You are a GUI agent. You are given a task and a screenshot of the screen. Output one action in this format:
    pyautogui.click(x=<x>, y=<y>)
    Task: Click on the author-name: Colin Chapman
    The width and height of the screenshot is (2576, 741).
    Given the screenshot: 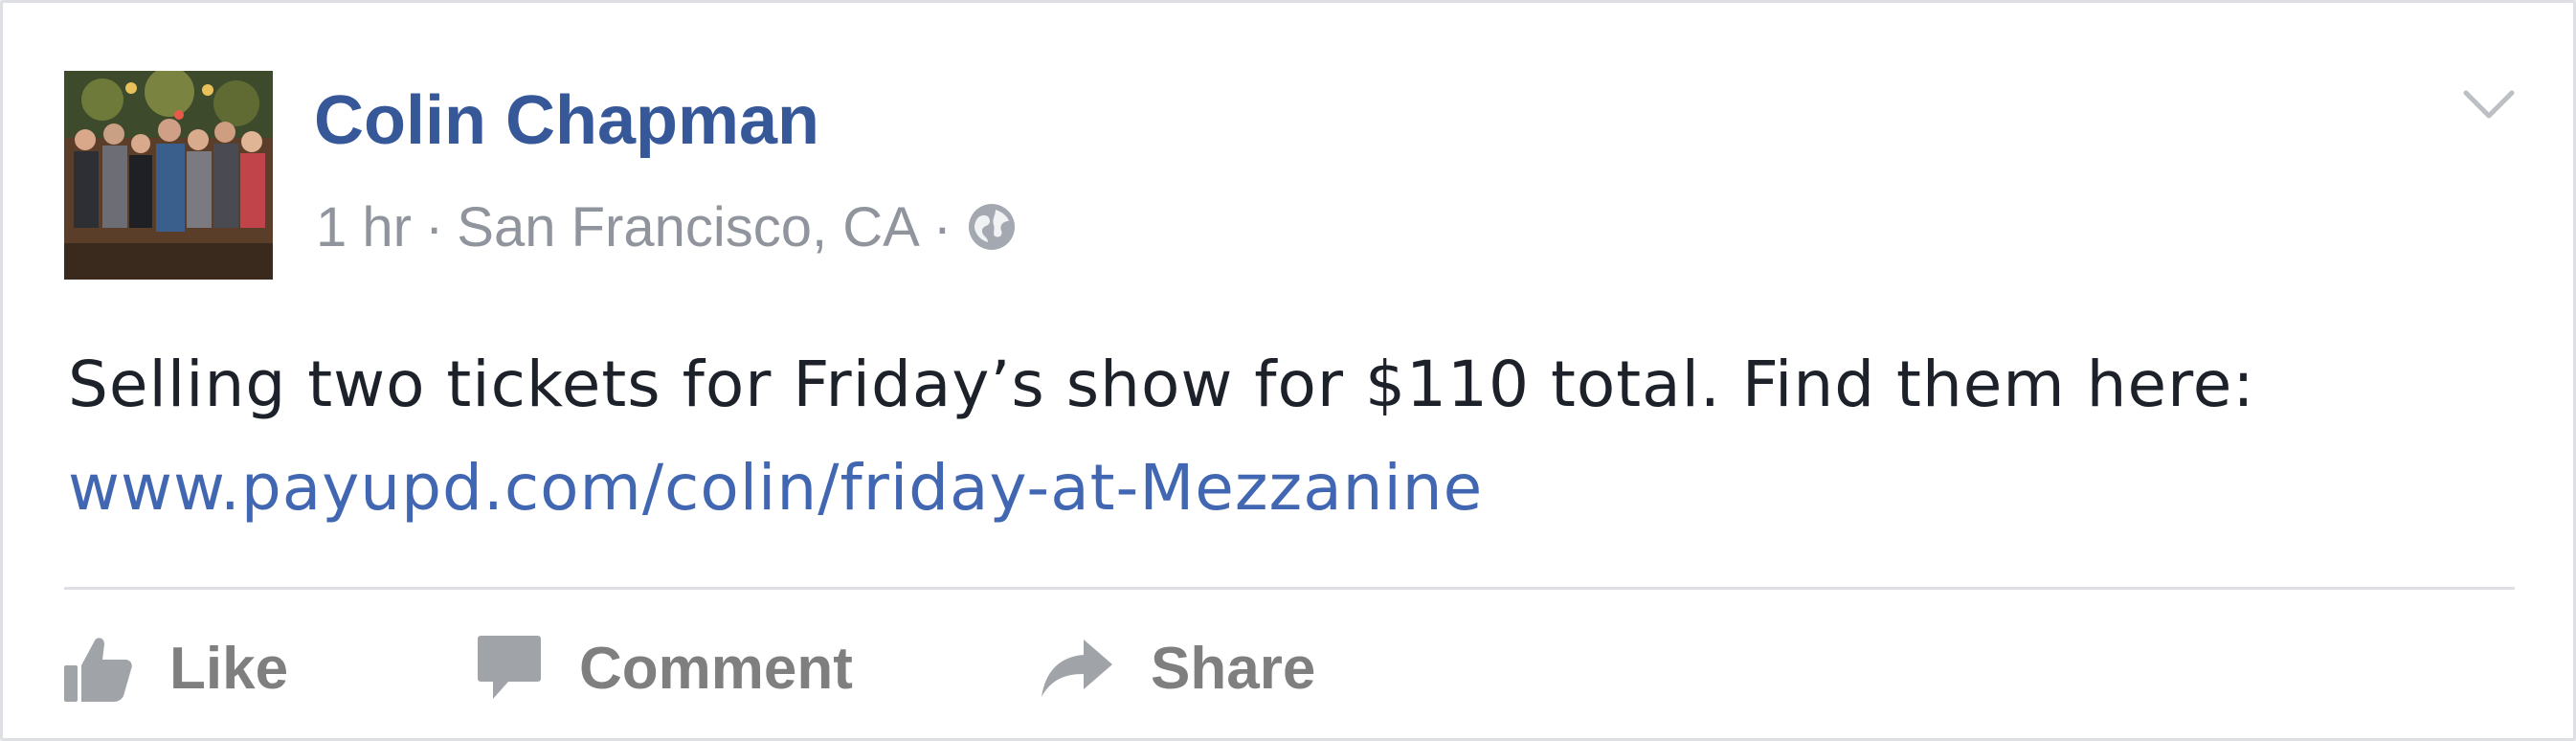 What is the action you would take?
    pyautogui.click(x=566, y=121)
    